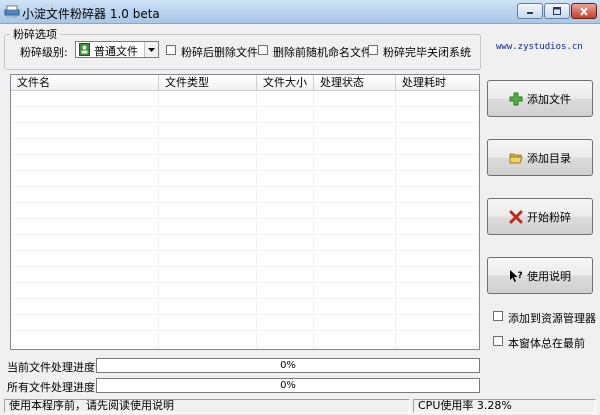  I want to click on minimize-button, so click(530, 11).